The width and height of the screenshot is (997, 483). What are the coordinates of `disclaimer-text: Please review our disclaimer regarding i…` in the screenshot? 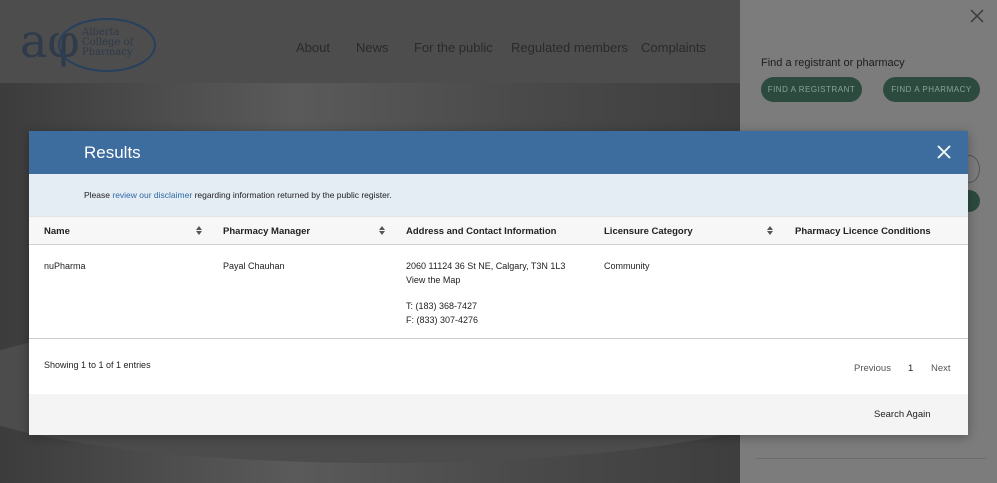 It's located at (238, 195).